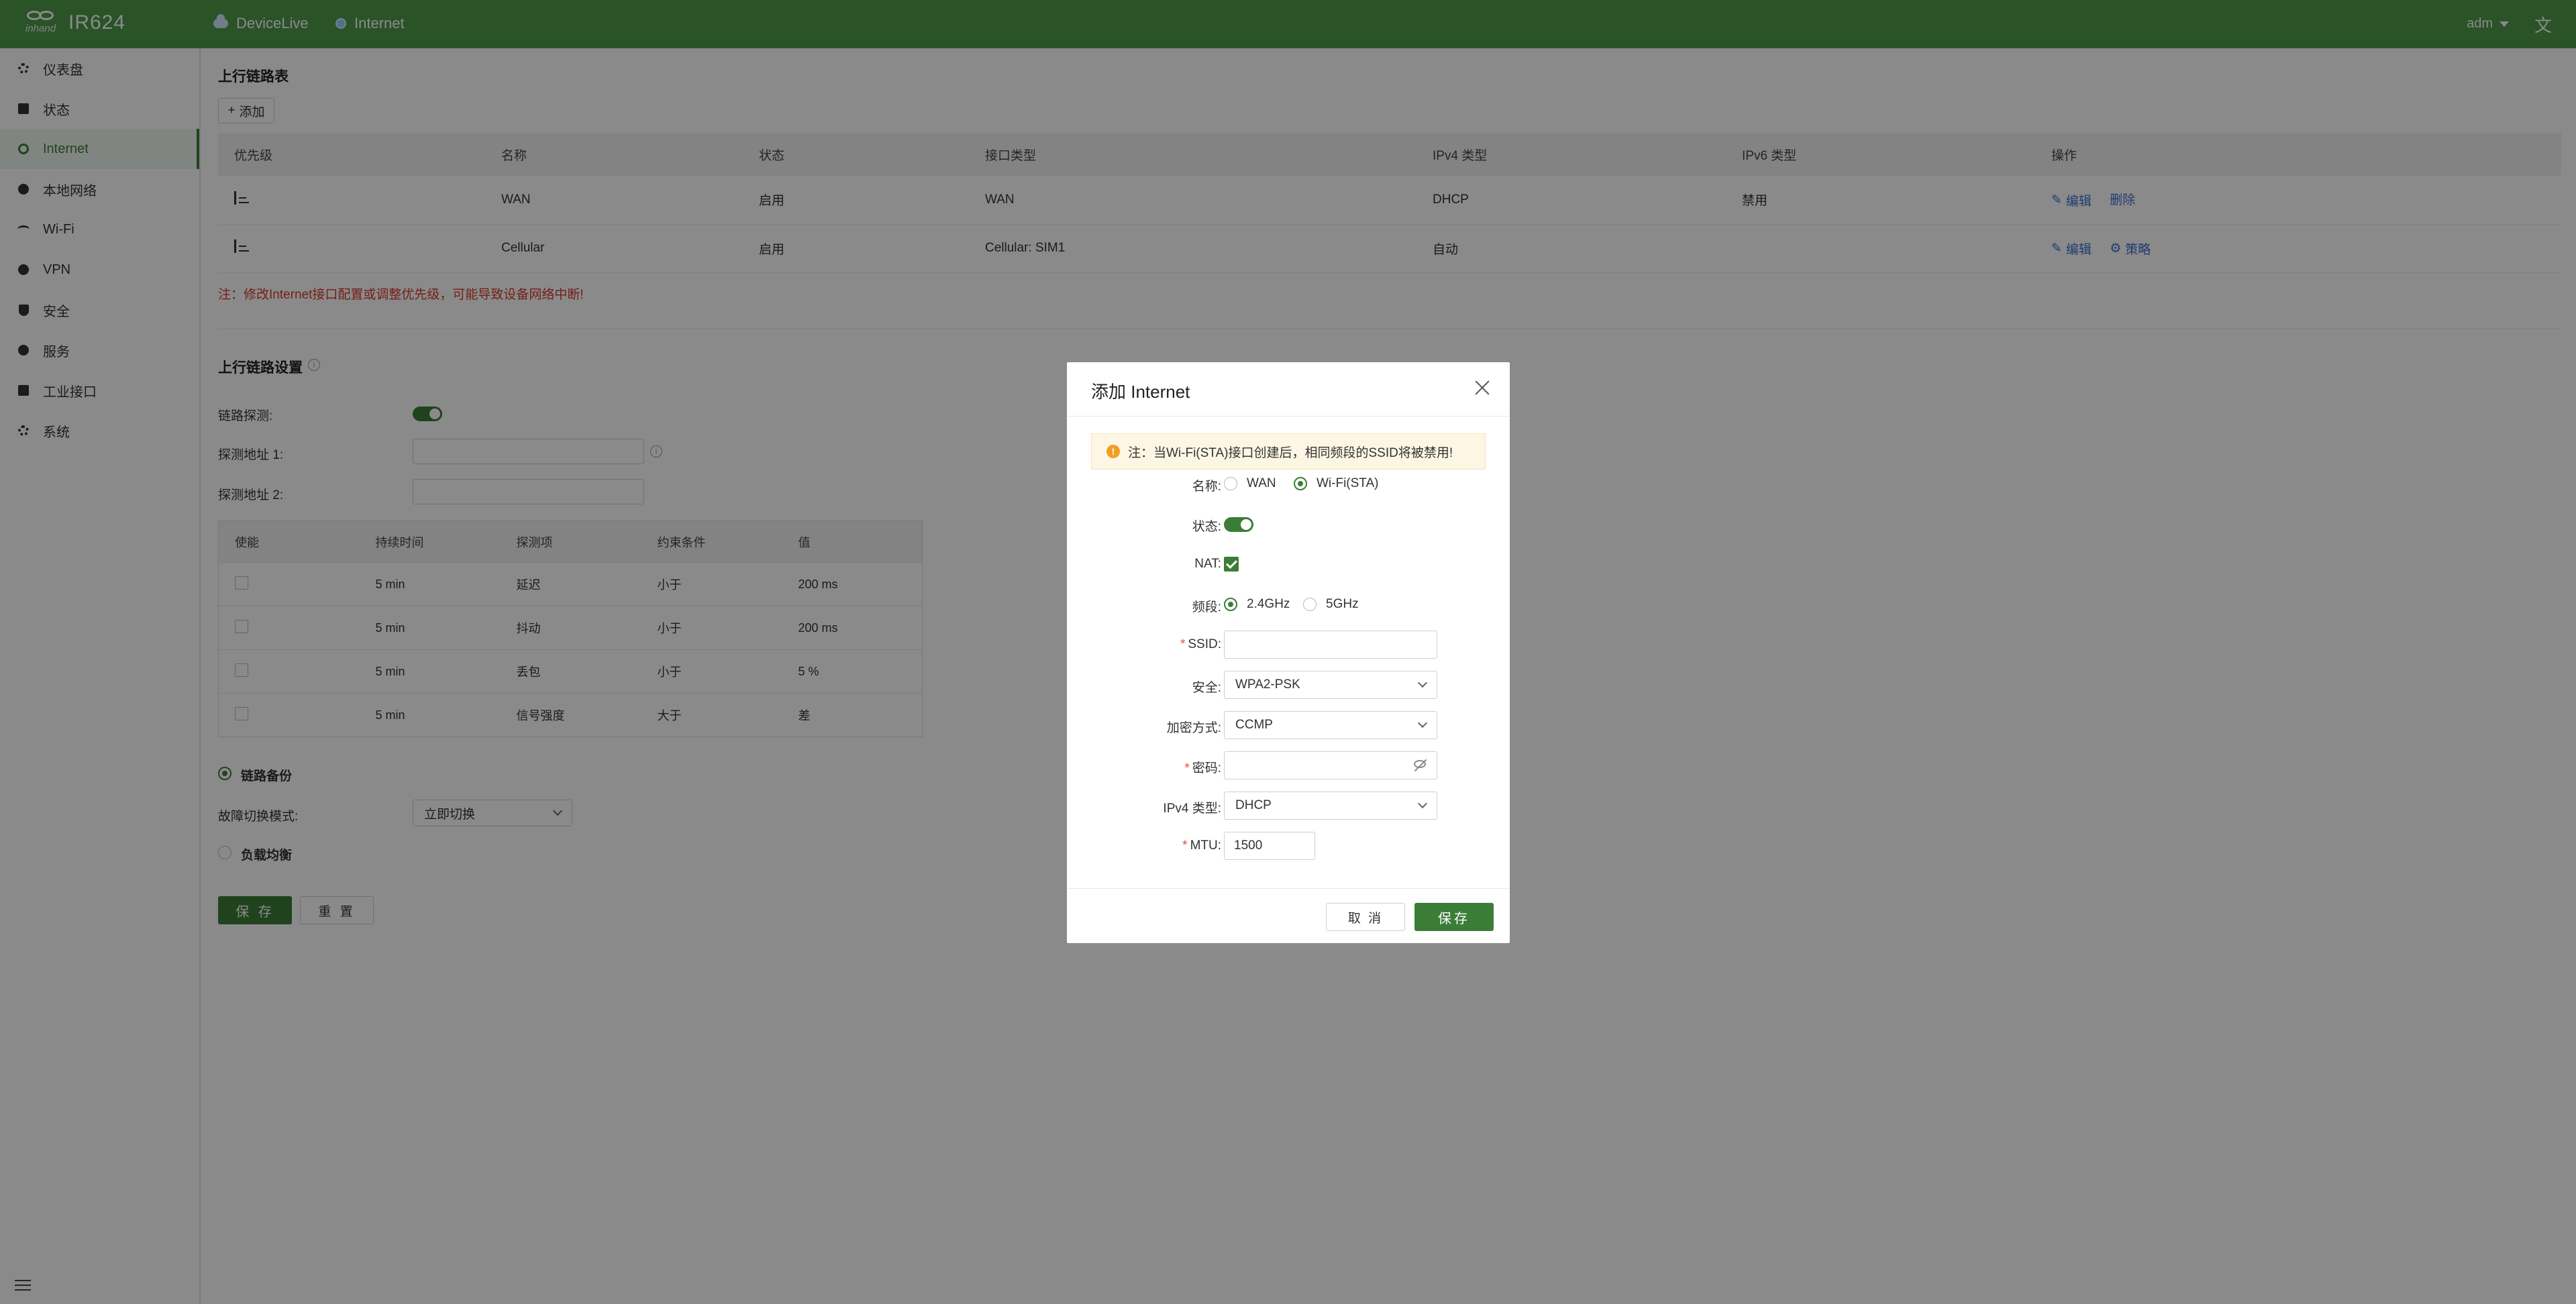 The height and width of the screenshot is (1304, 2576). What do you see at coordinates (1288, 452) in the screenshot?
I see `alert-banner: ! 注：当Wi-Fi(STA)接口创建后，相同频段的SSID将被禁用!` at bounding box center [1288, 452].